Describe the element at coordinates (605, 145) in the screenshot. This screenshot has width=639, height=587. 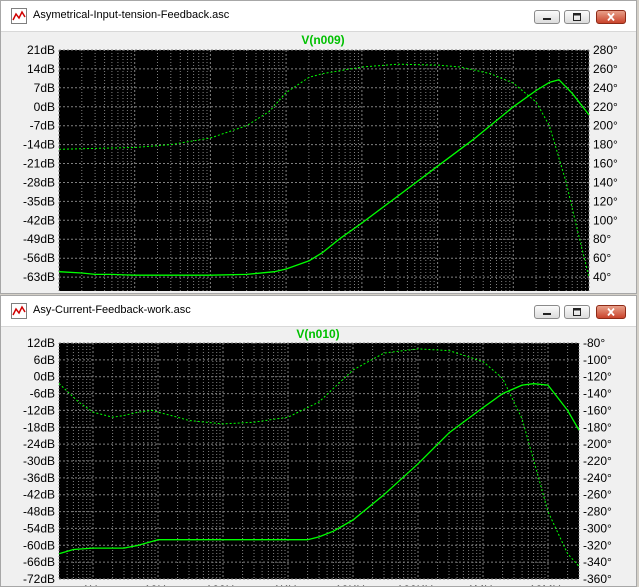
I see `y-tick-label-right: 180°` at that location.